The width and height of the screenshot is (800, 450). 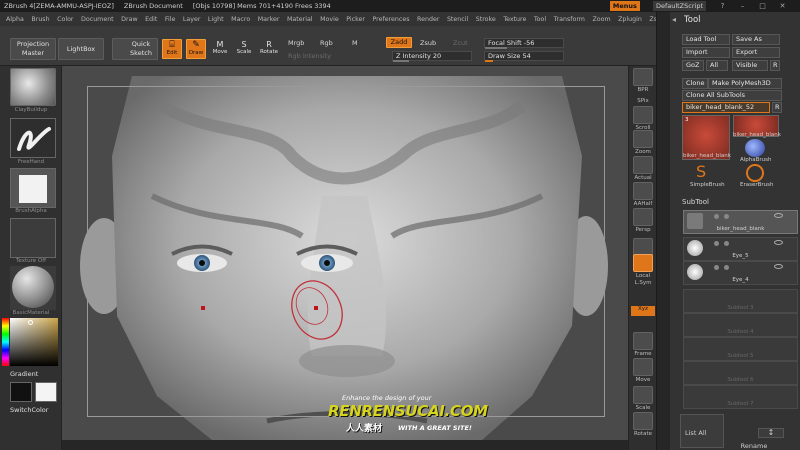 What do you see at coordinates (643, 400) in the screenshot?
I see `tool-scale-button: Scale` at bounding box center [643, 400].